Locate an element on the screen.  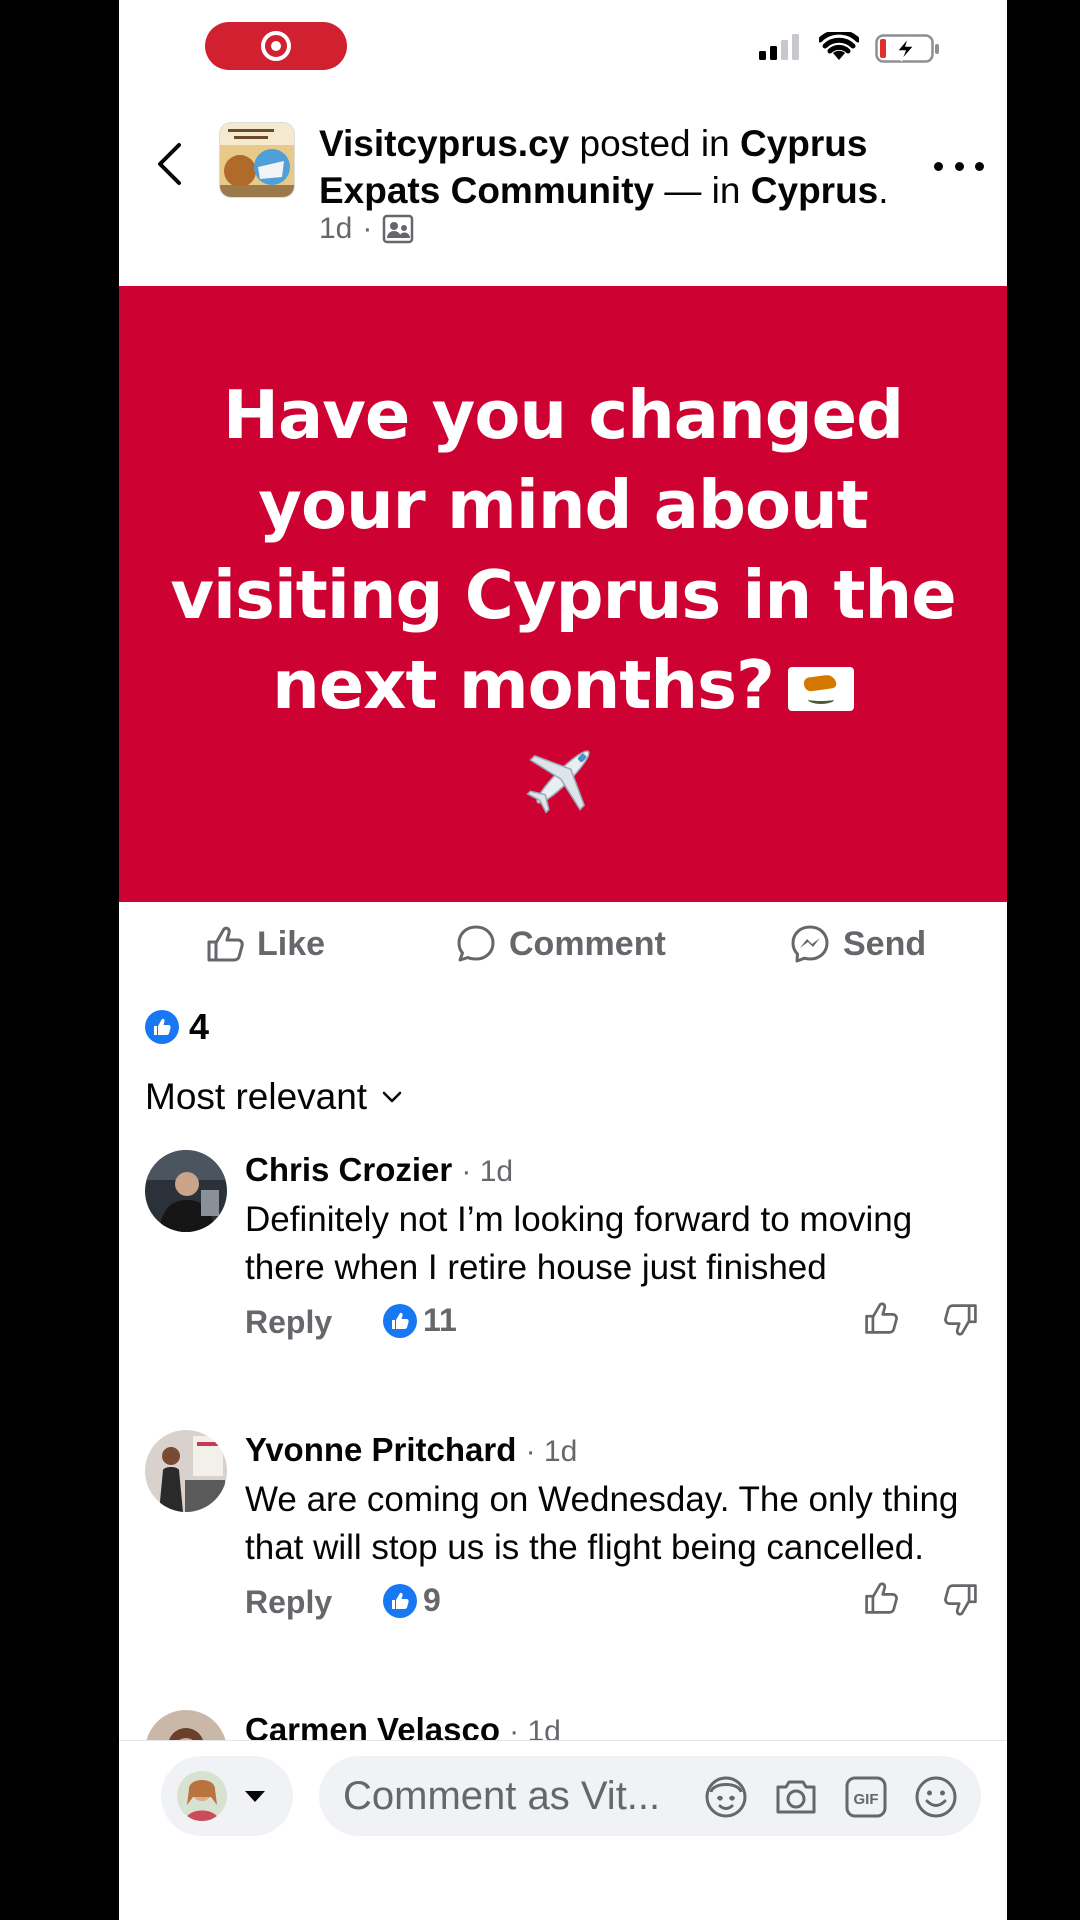
commenter-name-text: Chris Crozier is located at coordinates (349, 1169).